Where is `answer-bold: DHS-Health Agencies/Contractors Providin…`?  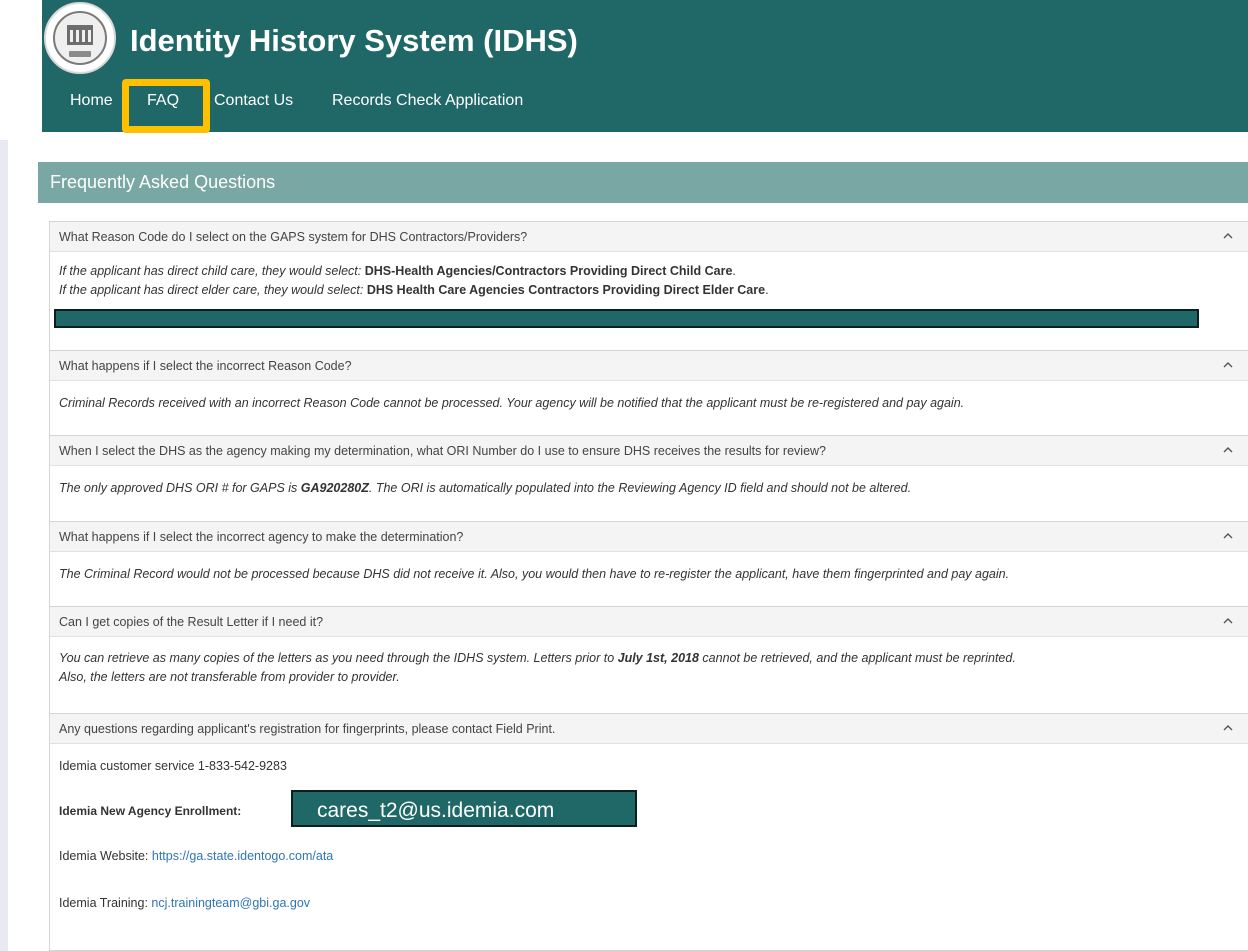
answer-bold: DHS-Health Agencies/Contractors Providin… is located at coordinates (548, 271).